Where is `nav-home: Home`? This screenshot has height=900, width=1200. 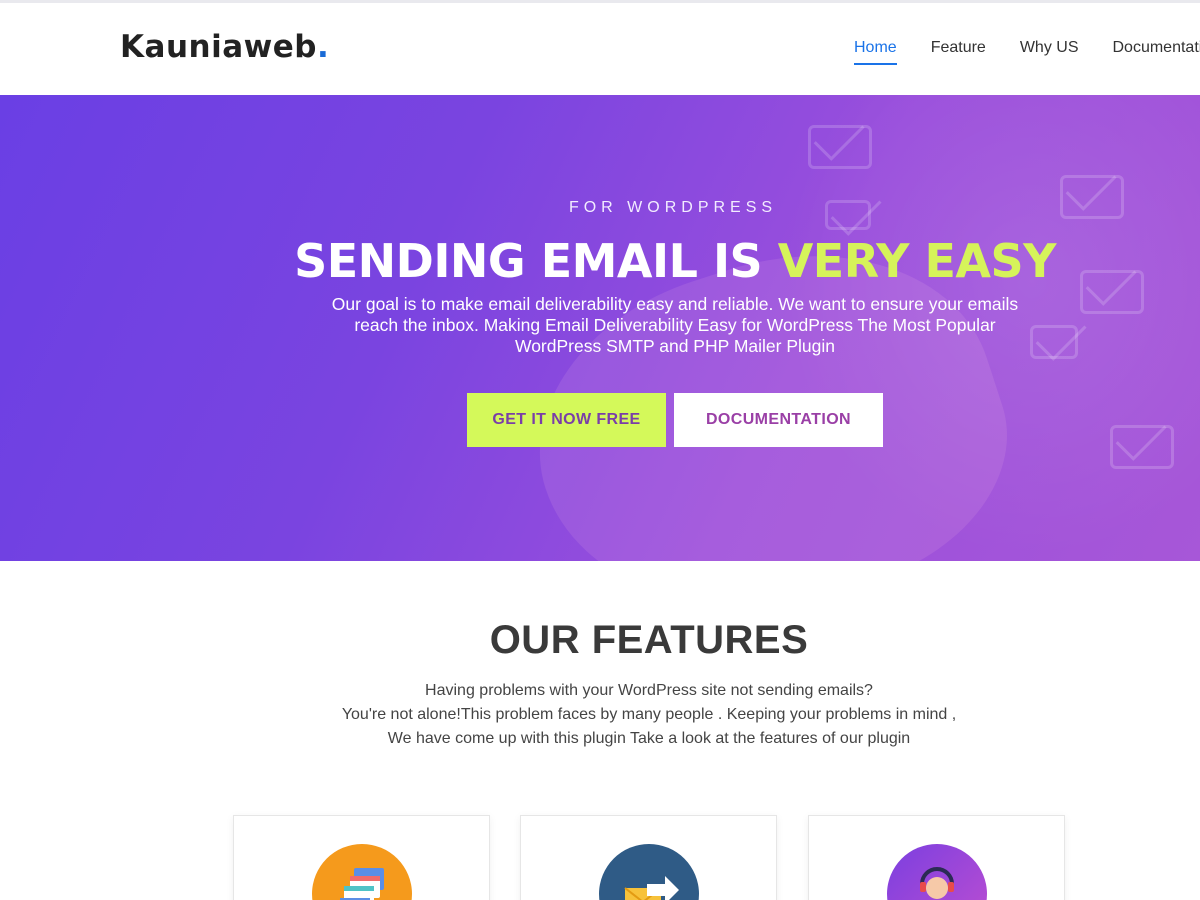
nav-home: Home is located at coordinates (875, 52).